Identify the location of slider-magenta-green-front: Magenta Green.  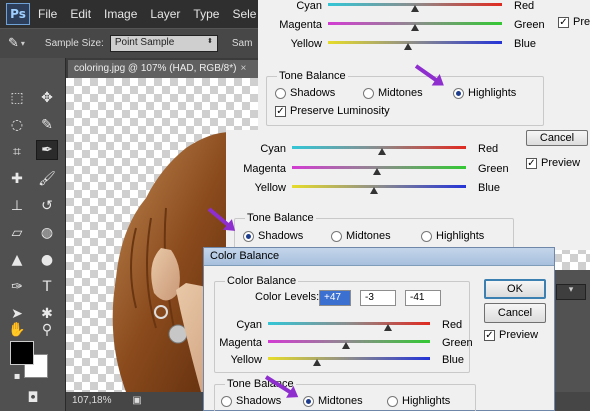
(346, 344).